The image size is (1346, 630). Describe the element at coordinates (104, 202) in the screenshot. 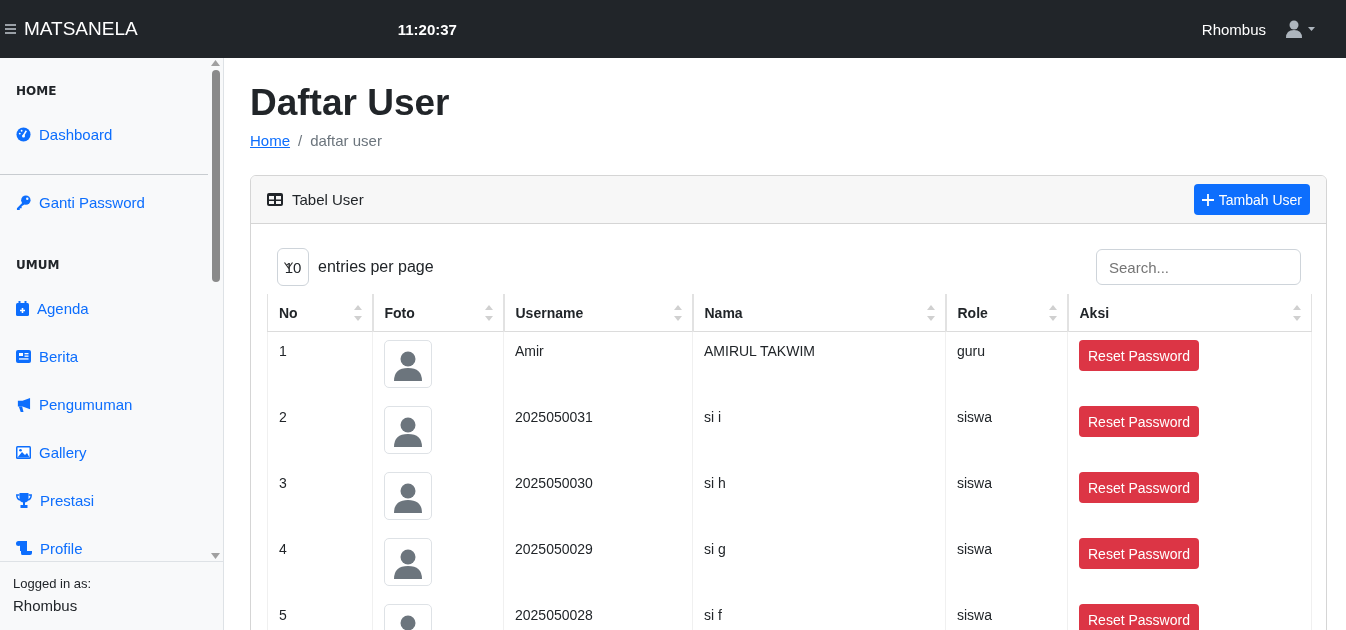

I see `sidebar-item: Ganti Password` at that location.